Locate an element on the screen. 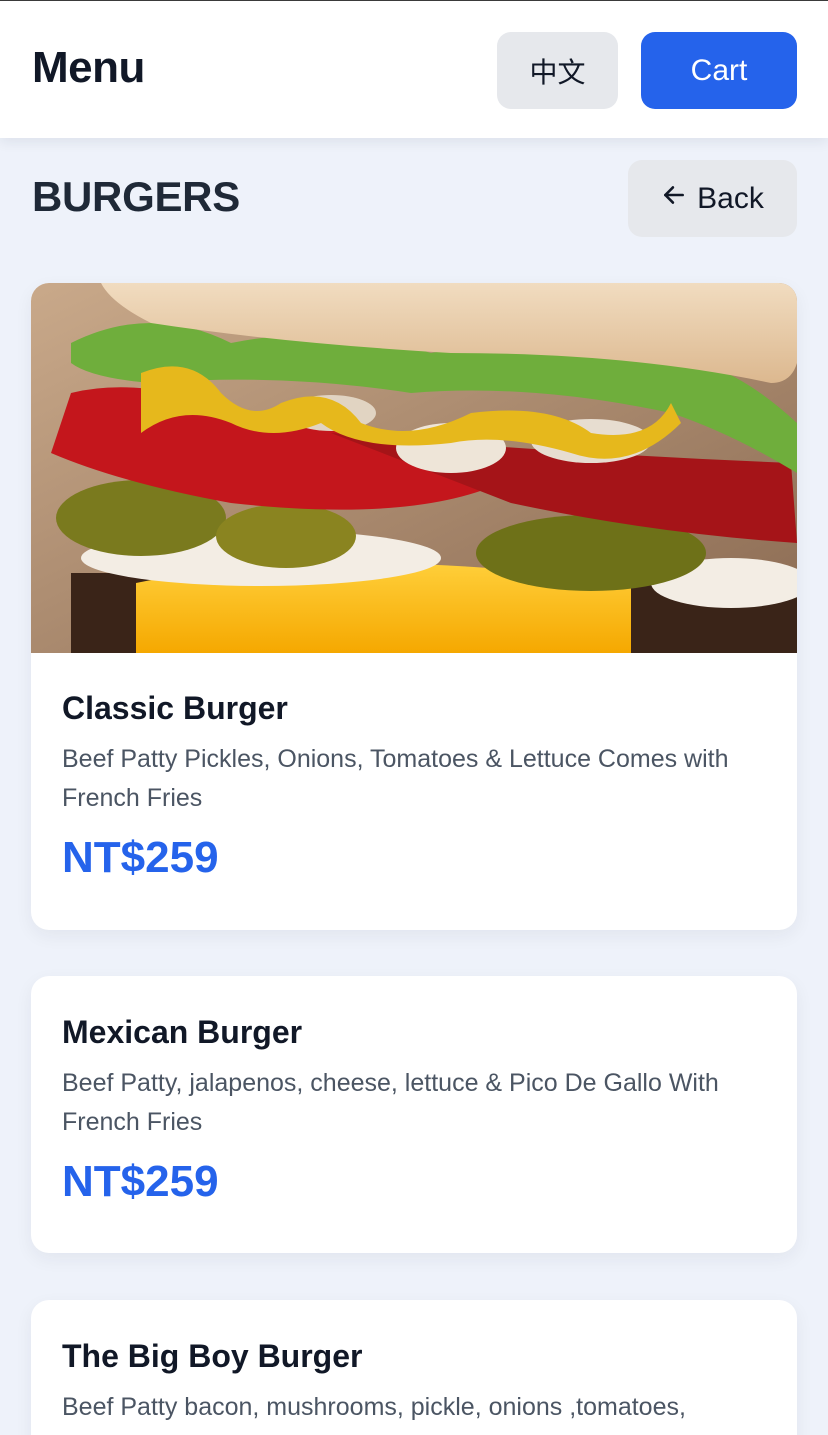  top-header: Menu 中文 Cart is located at coordinates (414, 69).